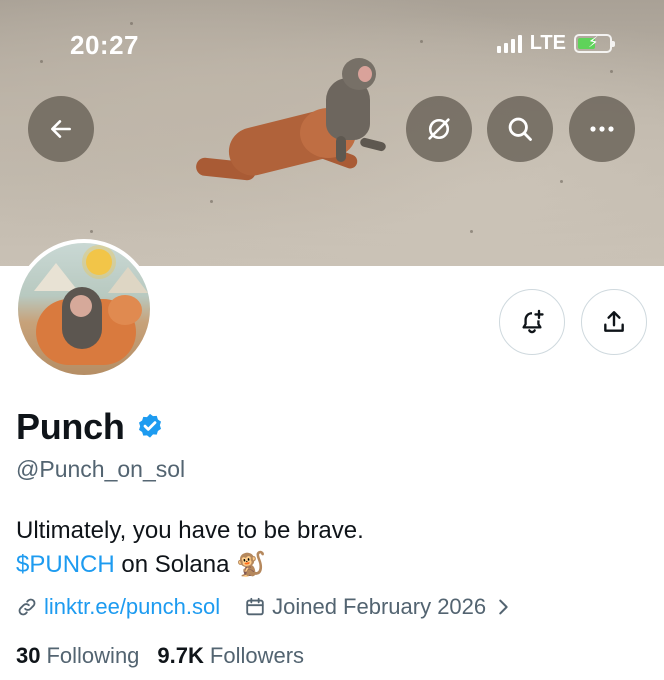  I want to click on following-count: 30, so click(28, 655).